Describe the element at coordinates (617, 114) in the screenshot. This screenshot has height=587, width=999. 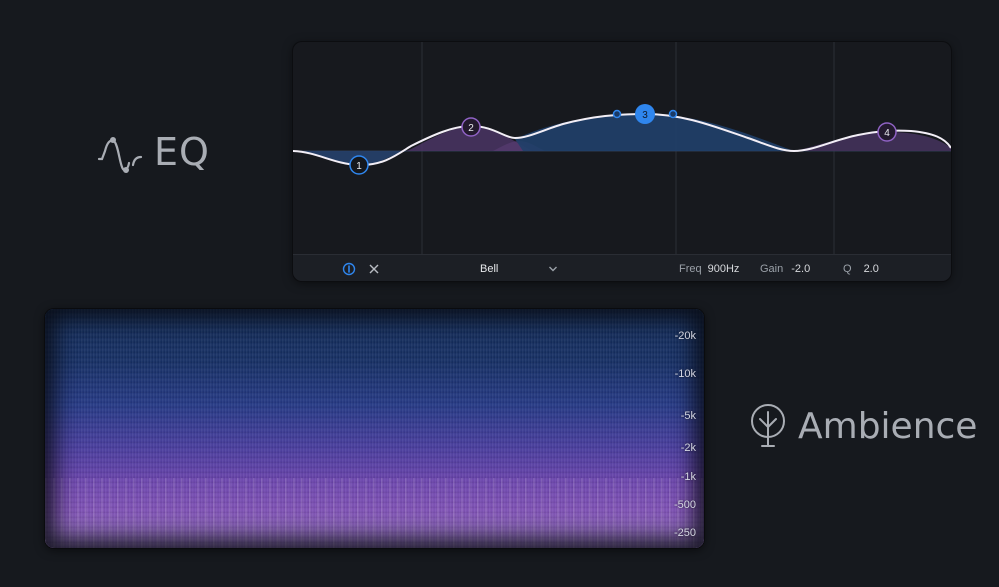
I see `eq-band-3-q-left-handle` at that location.